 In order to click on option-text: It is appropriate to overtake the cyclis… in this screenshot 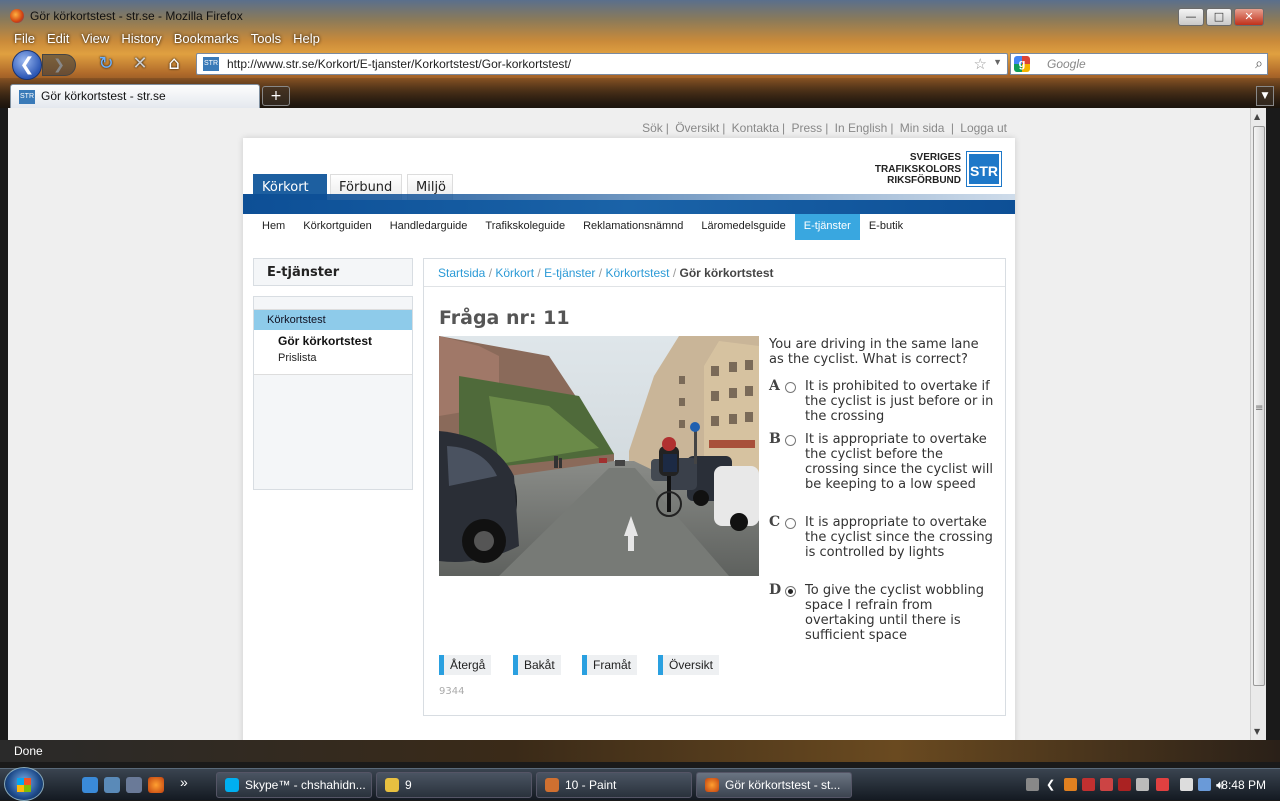, I will do `click(899, 537)`.